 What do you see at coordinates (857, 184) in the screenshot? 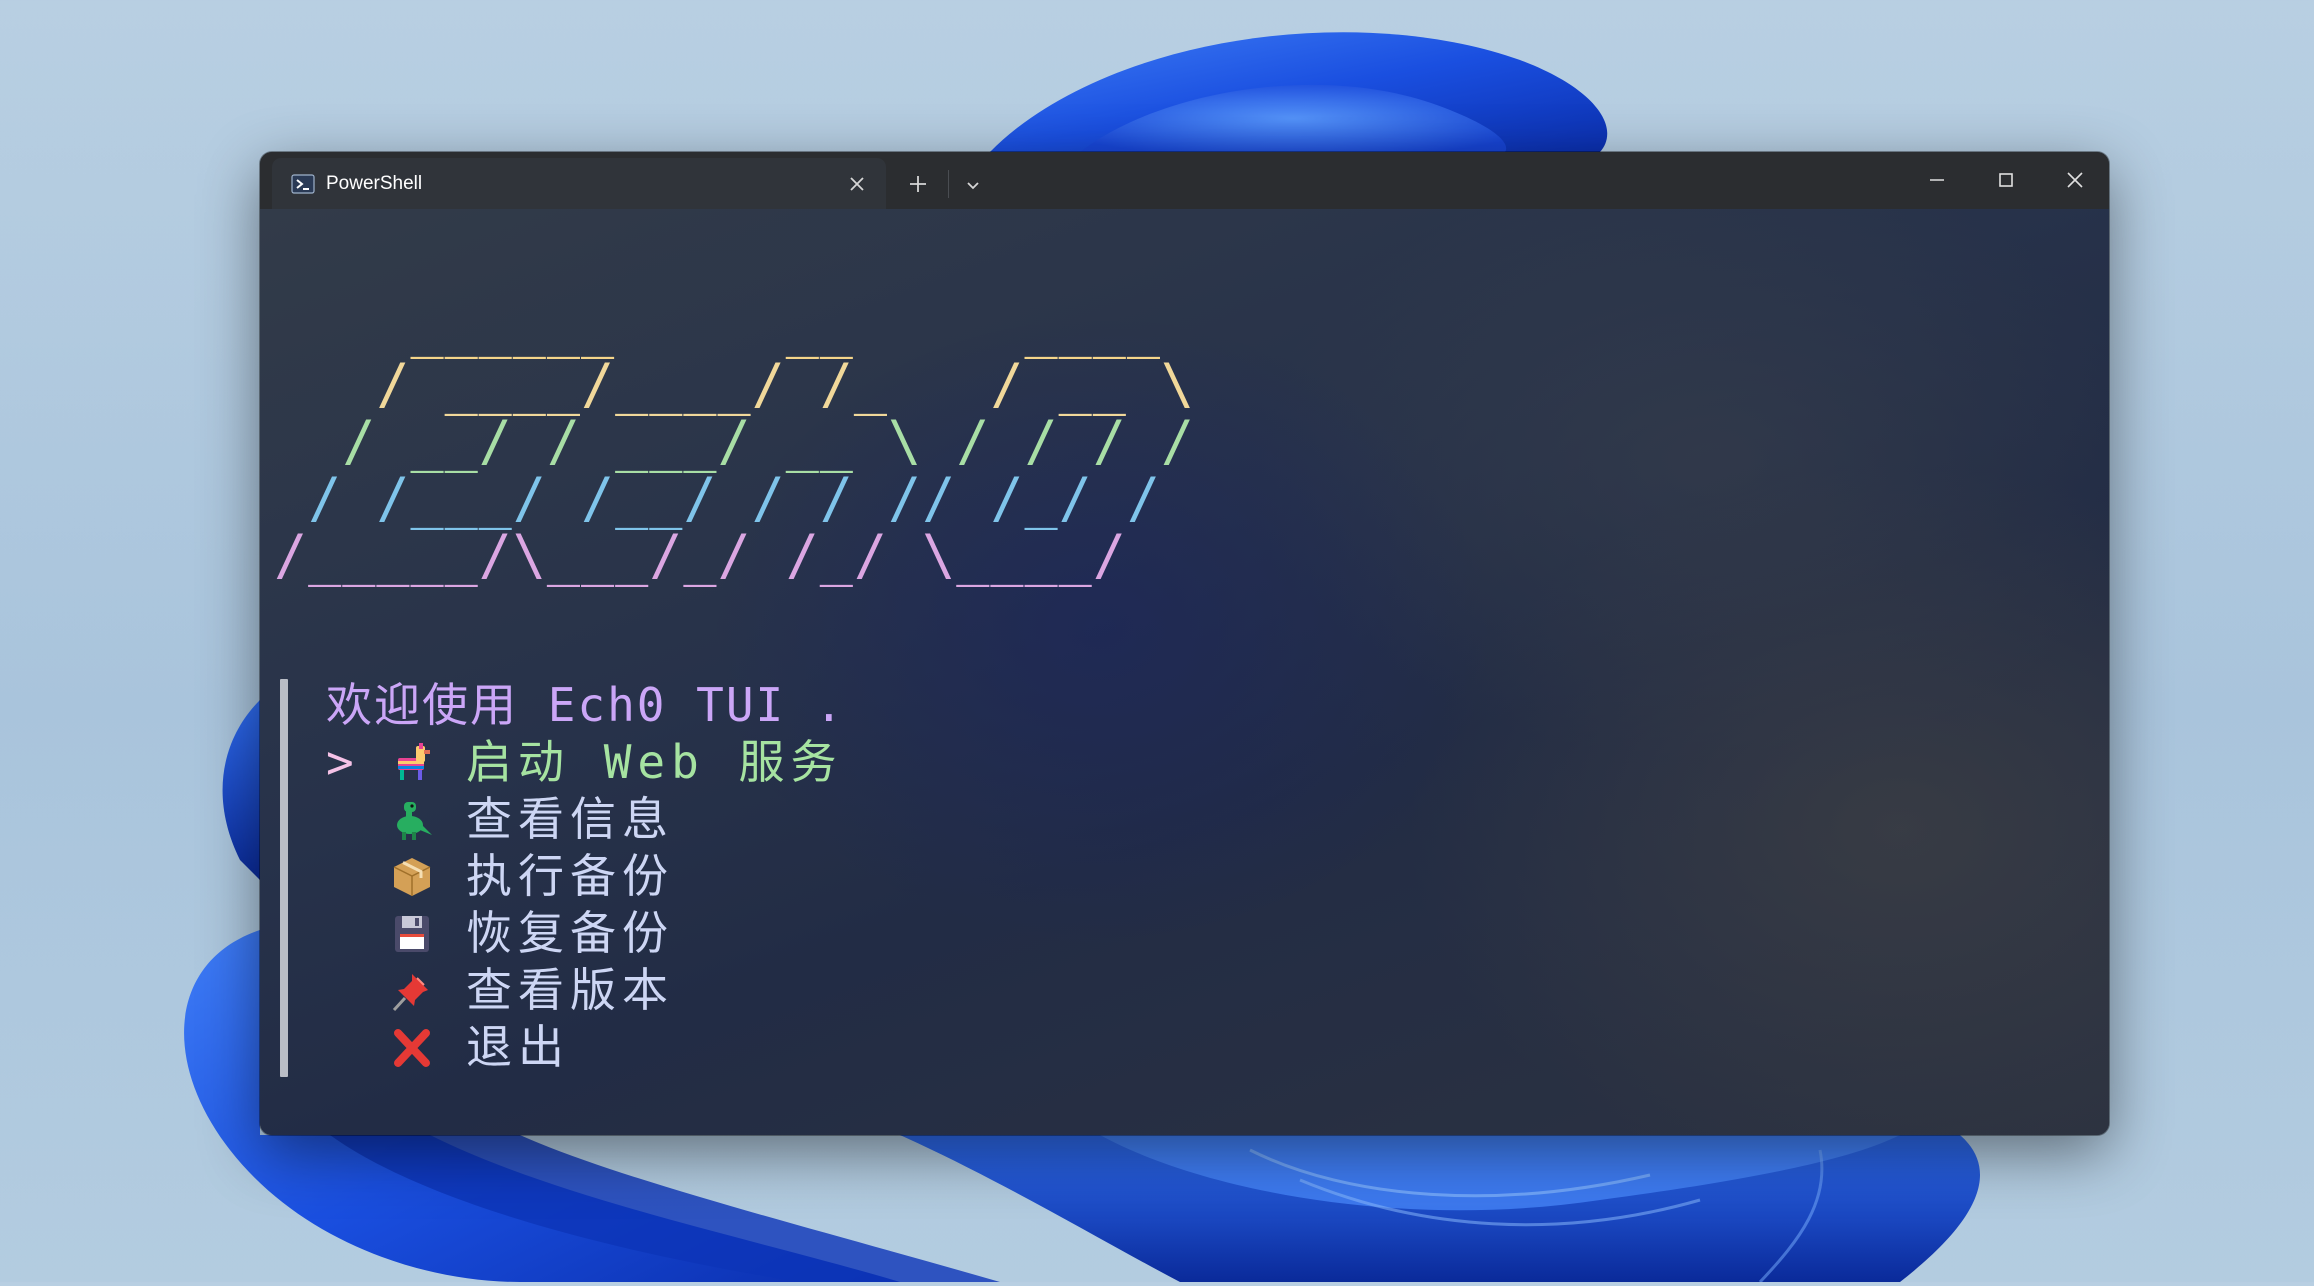
I see `tab-close-icon` at bounding box center [857, 184].